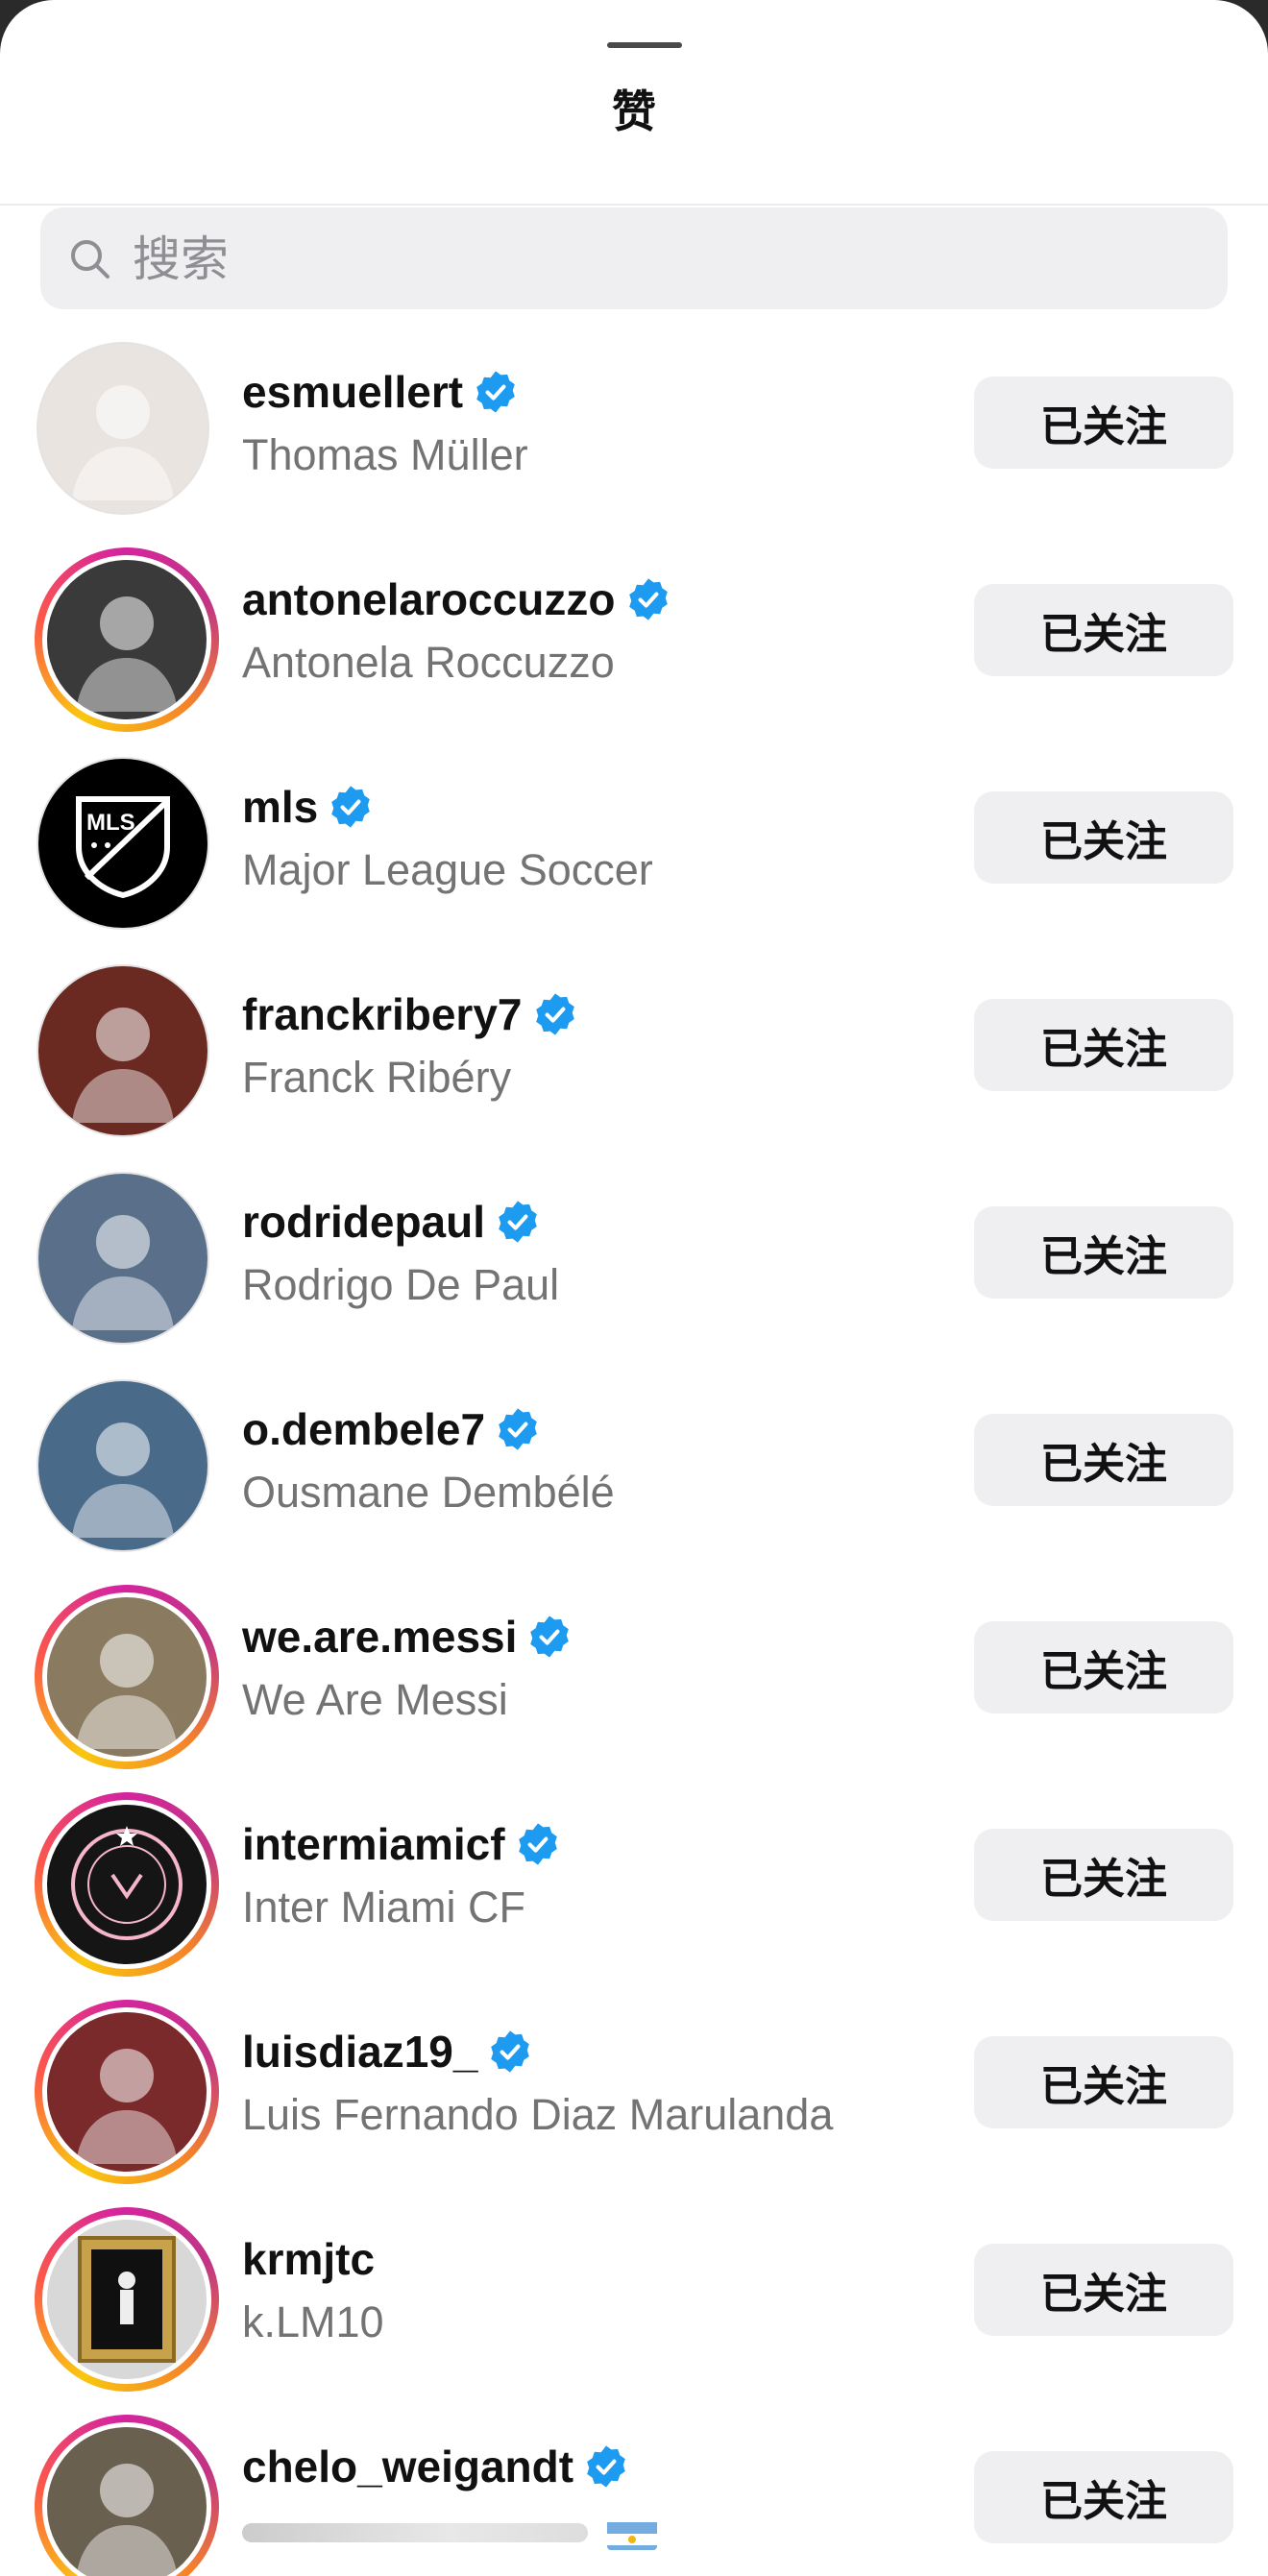 The width and height of the screenshot is (1268, 2576). Describe the element at coordinates (382, 1014) in the screenshot. I see `username-text: franckribery7` at that location.